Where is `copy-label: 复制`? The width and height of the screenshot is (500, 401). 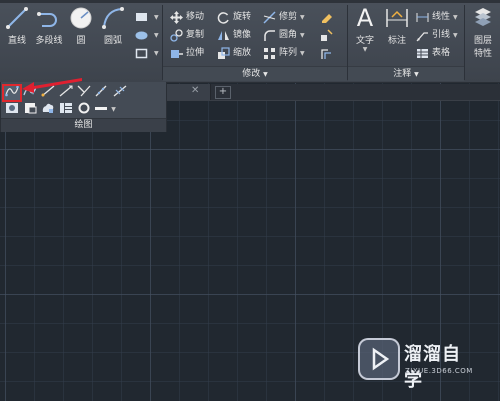 copy-label: 复制 is located at coordinates (195, 35).